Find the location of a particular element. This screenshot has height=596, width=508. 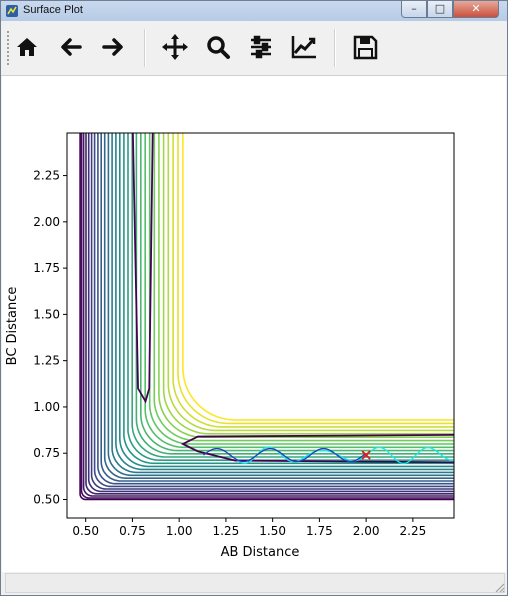

x-tick-label: 0.75 is located at coordinates (132, 531).